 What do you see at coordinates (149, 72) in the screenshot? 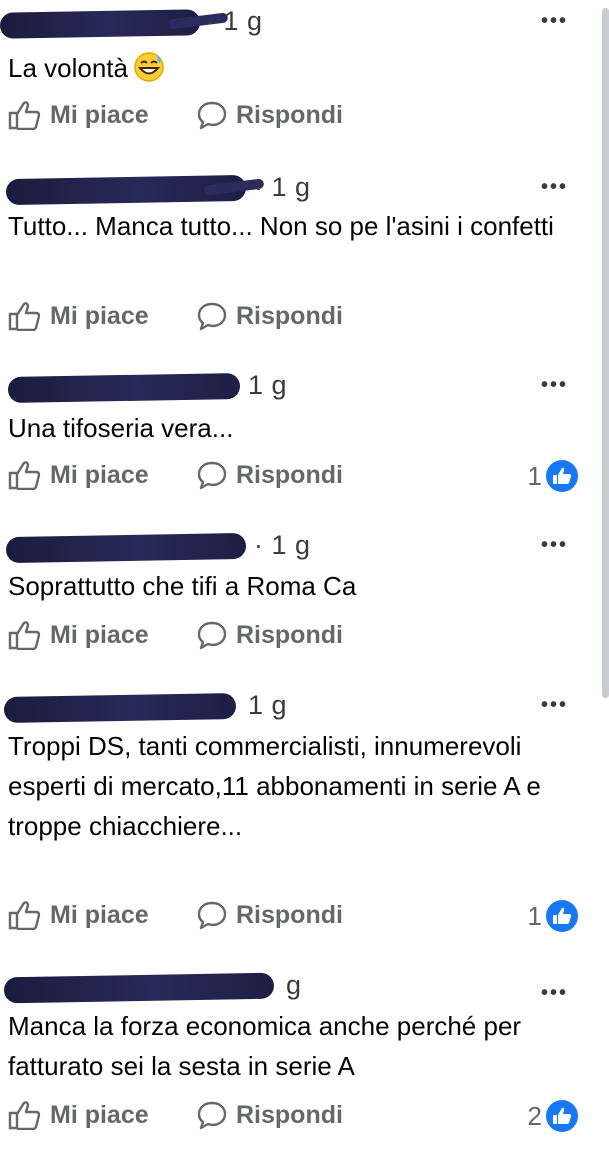
I see `grinning-sweat-emoji` at bounding box center [149, 72].